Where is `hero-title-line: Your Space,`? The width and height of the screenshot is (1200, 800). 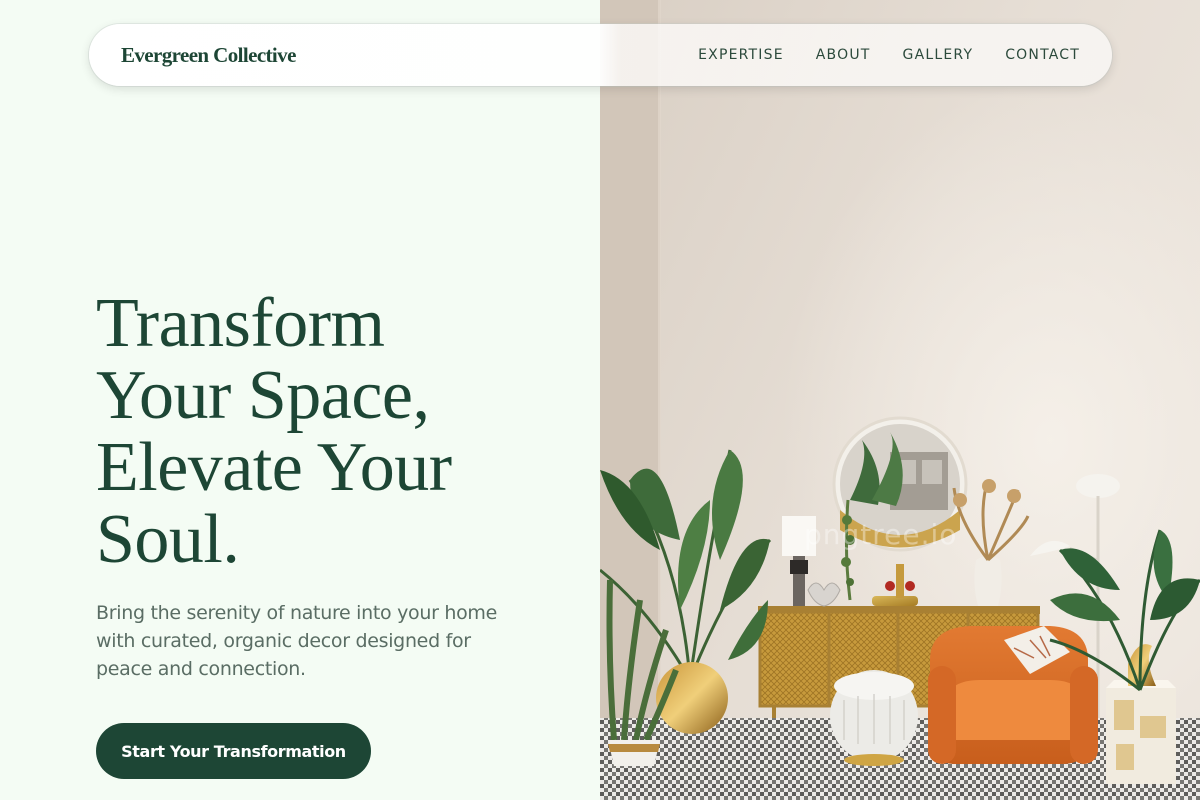 hero-title-line: Your Space, is located at coordinates (263, 395).